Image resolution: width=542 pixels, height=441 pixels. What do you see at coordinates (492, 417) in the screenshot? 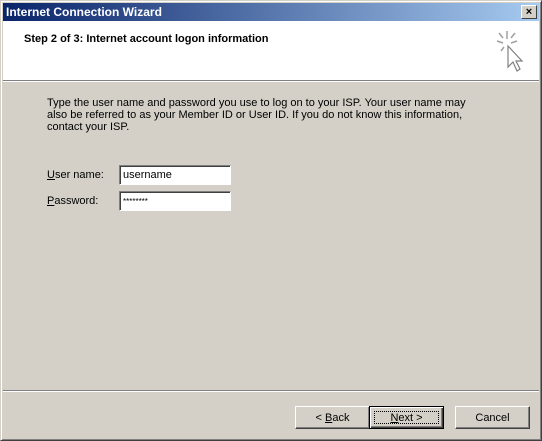
I see `cancel-button: Cancel` at bounding box center [492, 417].